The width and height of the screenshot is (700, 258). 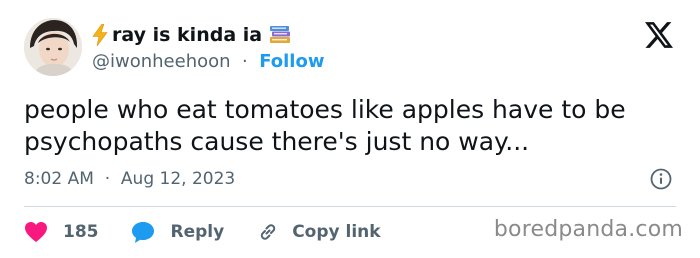 What do you see at coordinates (161, 61) in the screenshot?
I see `author-handle: @iwonheehoon` at bounding box center [161, 61].